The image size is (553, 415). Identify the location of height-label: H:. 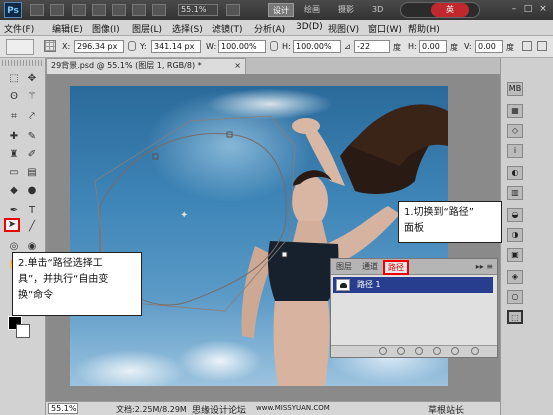
(286, 46).